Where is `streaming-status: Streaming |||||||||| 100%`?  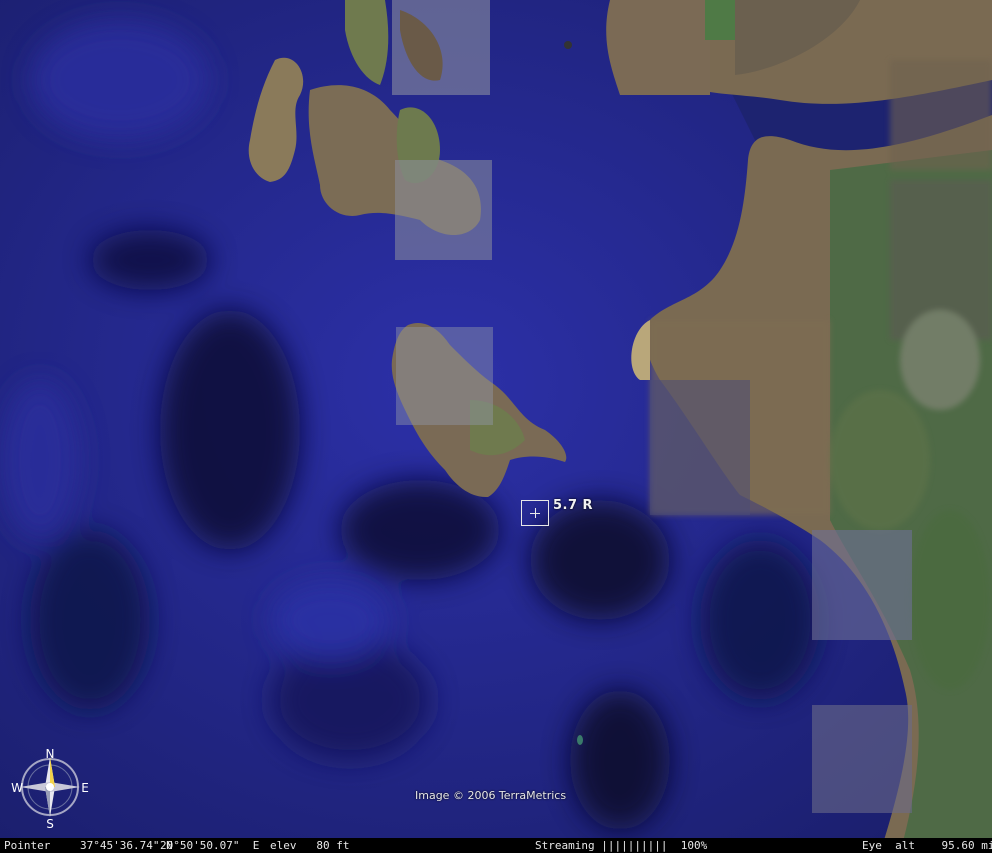
streaming-status: Streaming |||||||||| 100% is located at coordinates (621, 845).